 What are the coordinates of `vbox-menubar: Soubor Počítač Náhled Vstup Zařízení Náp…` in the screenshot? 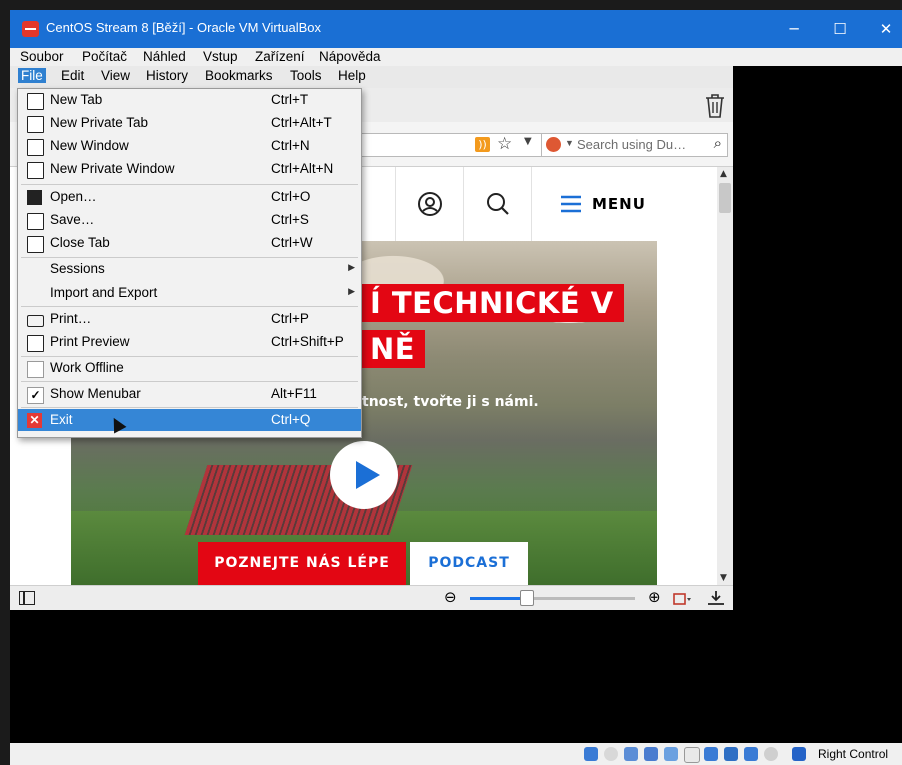 It's located at (456, 57).